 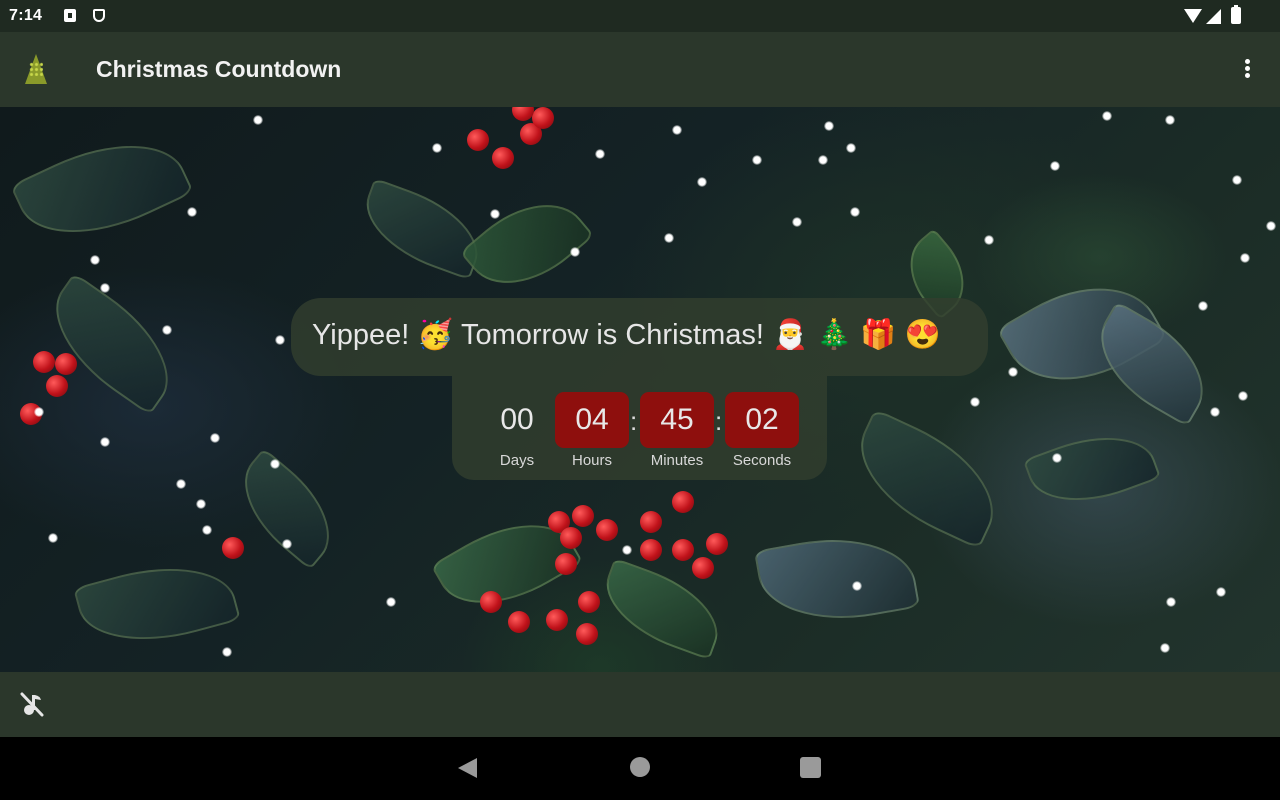 I want to click on wifi-icon, so click(x=1193, y=16).